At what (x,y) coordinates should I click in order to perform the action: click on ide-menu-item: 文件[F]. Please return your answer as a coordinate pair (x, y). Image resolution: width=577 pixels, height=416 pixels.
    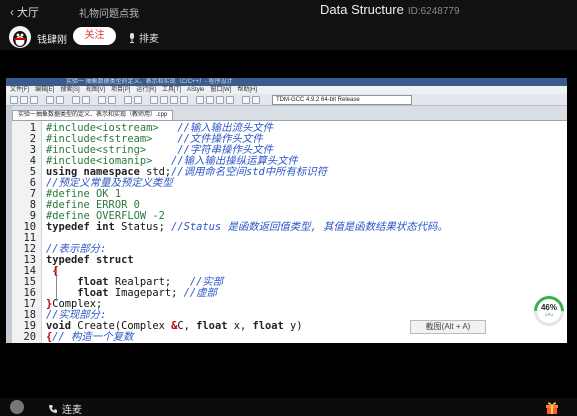
    Looking at the image, I should click on (19, 90).